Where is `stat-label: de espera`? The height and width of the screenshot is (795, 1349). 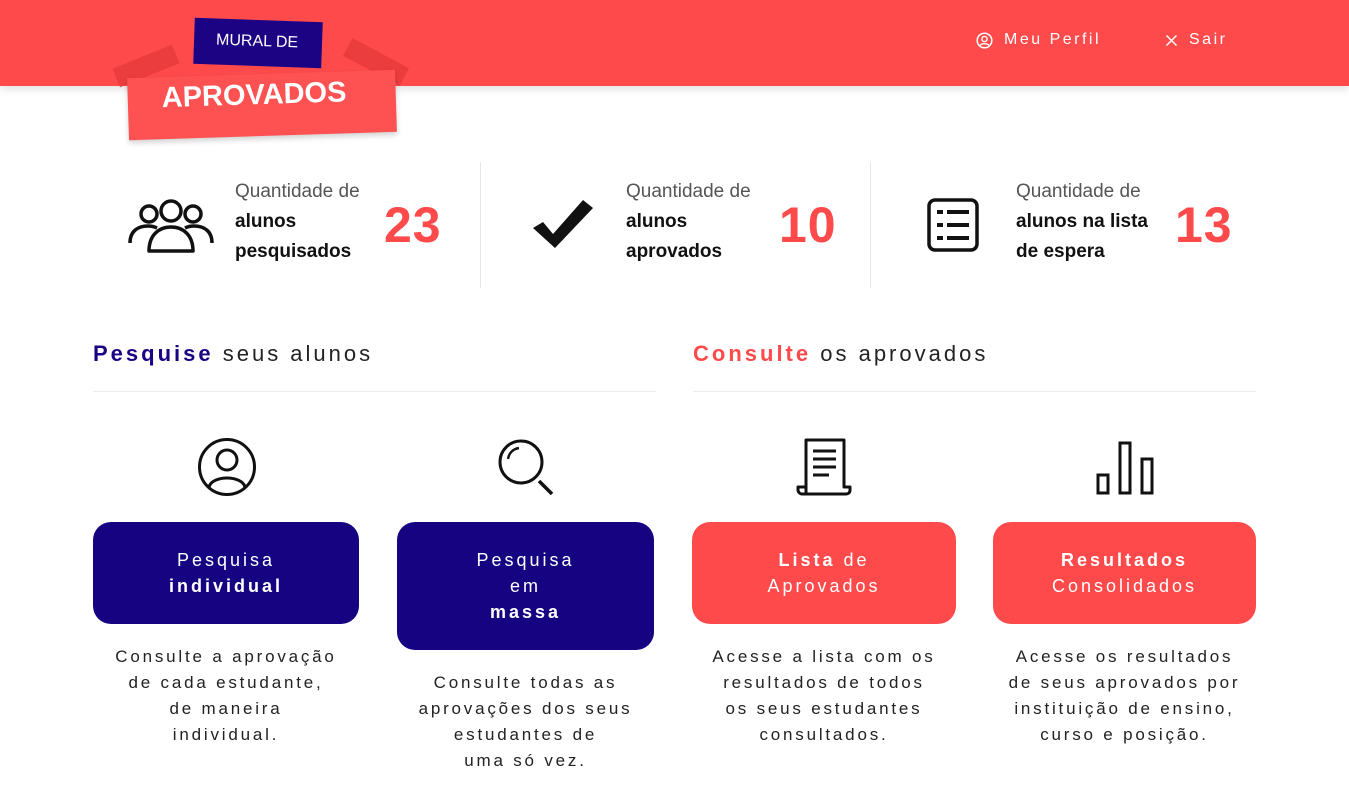 stat-label: de espera is located at coordinates (1060, 251).